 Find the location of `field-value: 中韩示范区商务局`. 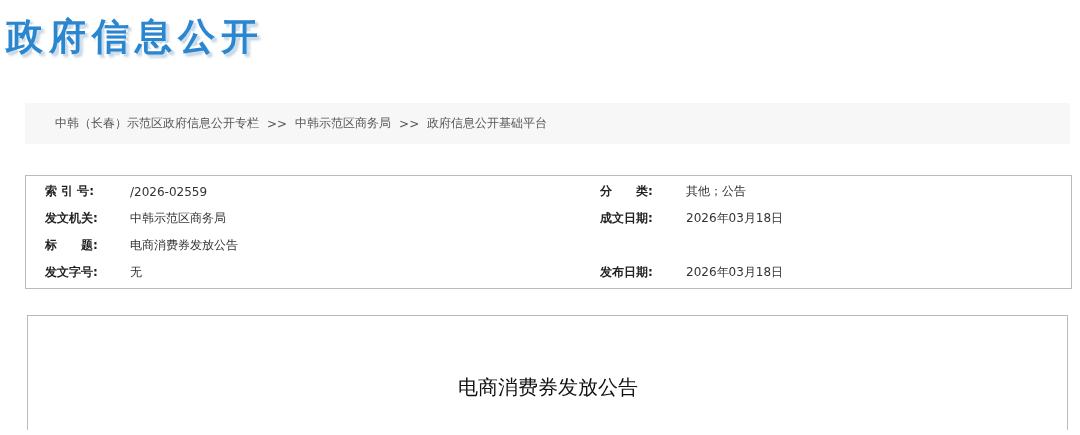

field-value: 中韩示范区商务局 is located at coordinates (178, 218).